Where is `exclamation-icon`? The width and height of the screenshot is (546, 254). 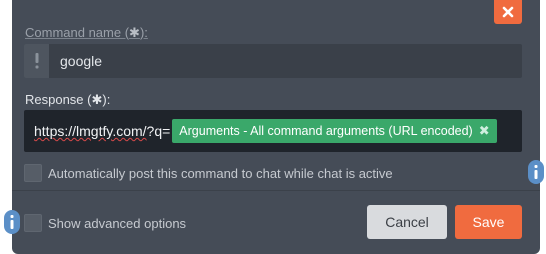
exclamation-icon is located at coordinates (36, 61).